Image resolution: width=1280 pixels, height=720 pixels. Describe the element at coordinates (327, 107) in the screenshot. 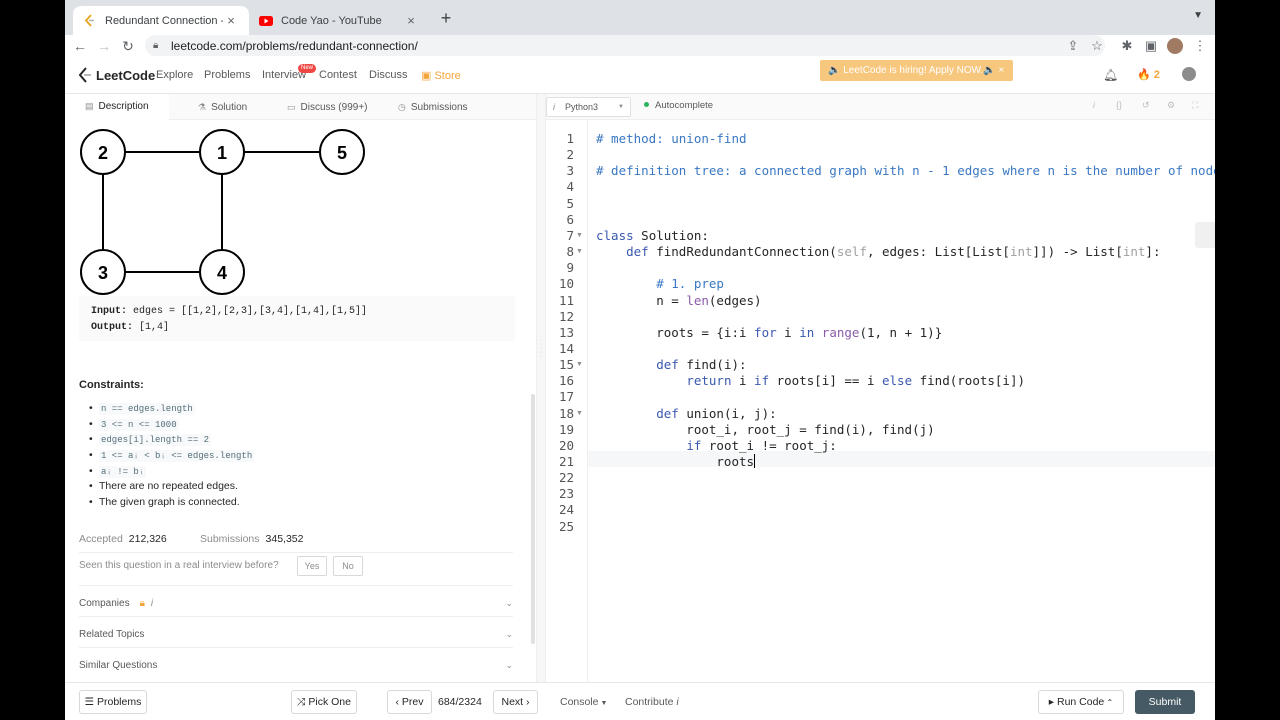

I see `tab-discuss: ▭ Discuss (999+)` at that location.